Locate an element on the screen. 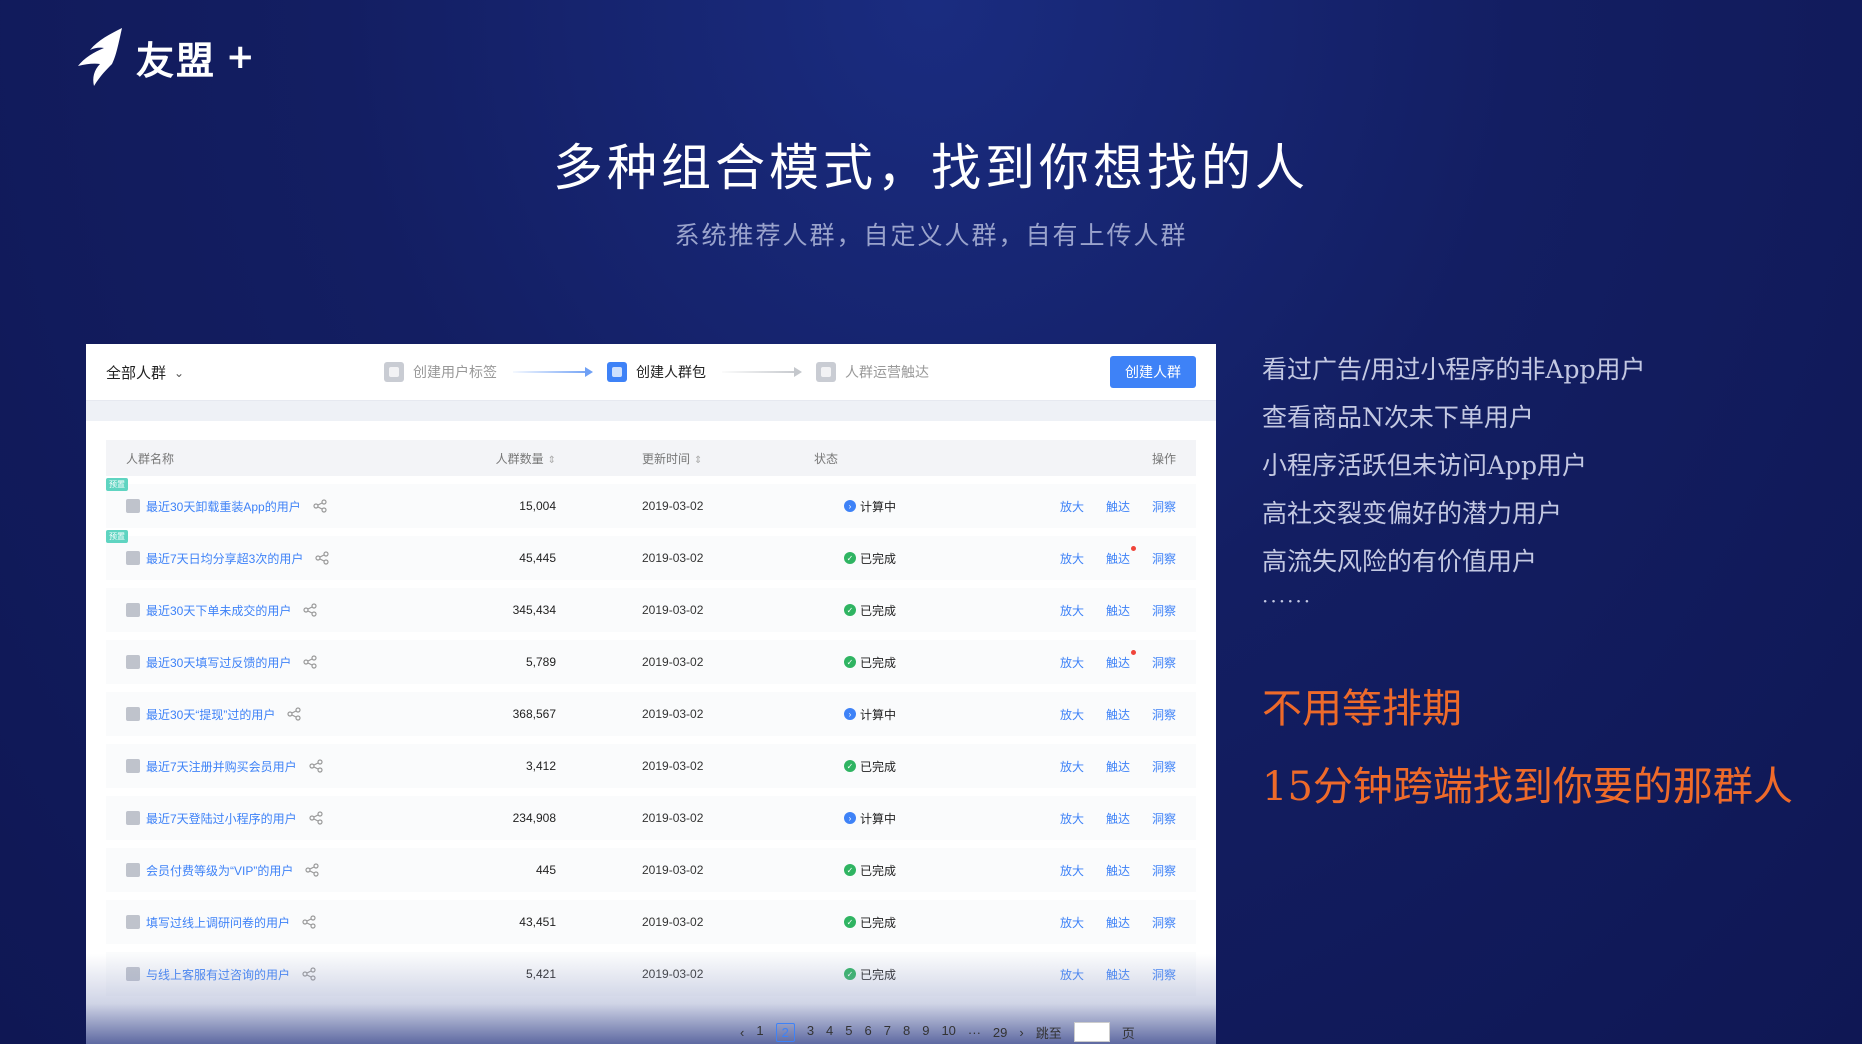 The height and width of the screenshot is (1044, 1862). page-number: 5 is located at coordinates (848, 1032).